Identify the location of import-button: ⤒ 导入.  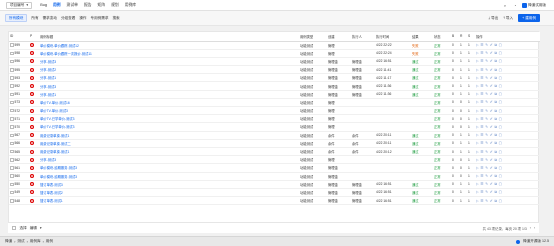
(508, 18).